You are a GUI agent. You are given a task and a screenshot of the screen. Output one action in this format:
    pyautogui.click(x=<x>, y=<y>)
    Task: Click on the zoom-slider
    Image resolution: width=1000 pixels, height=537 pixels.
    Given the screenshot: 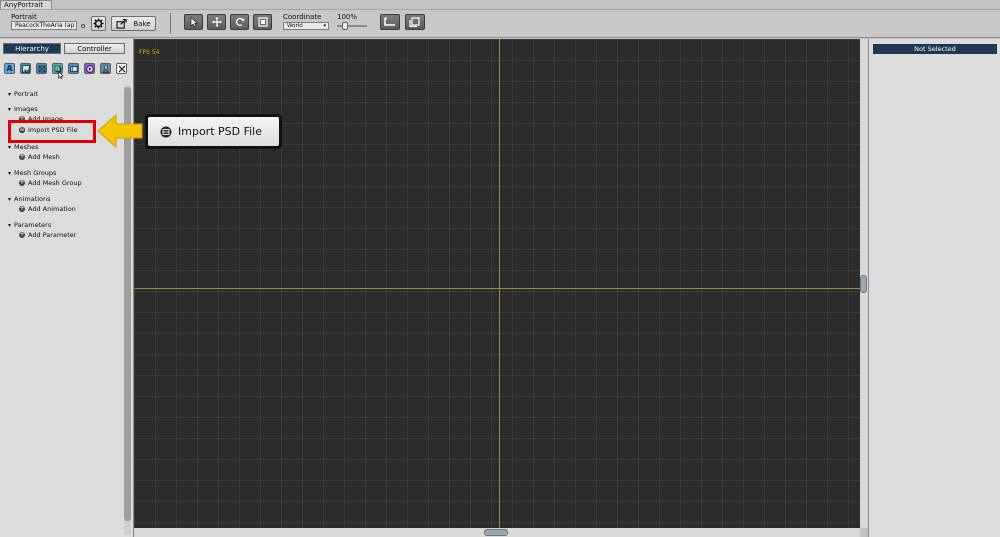 What is the action you would take?
    pyautogui.click(x=352, y=26)
    